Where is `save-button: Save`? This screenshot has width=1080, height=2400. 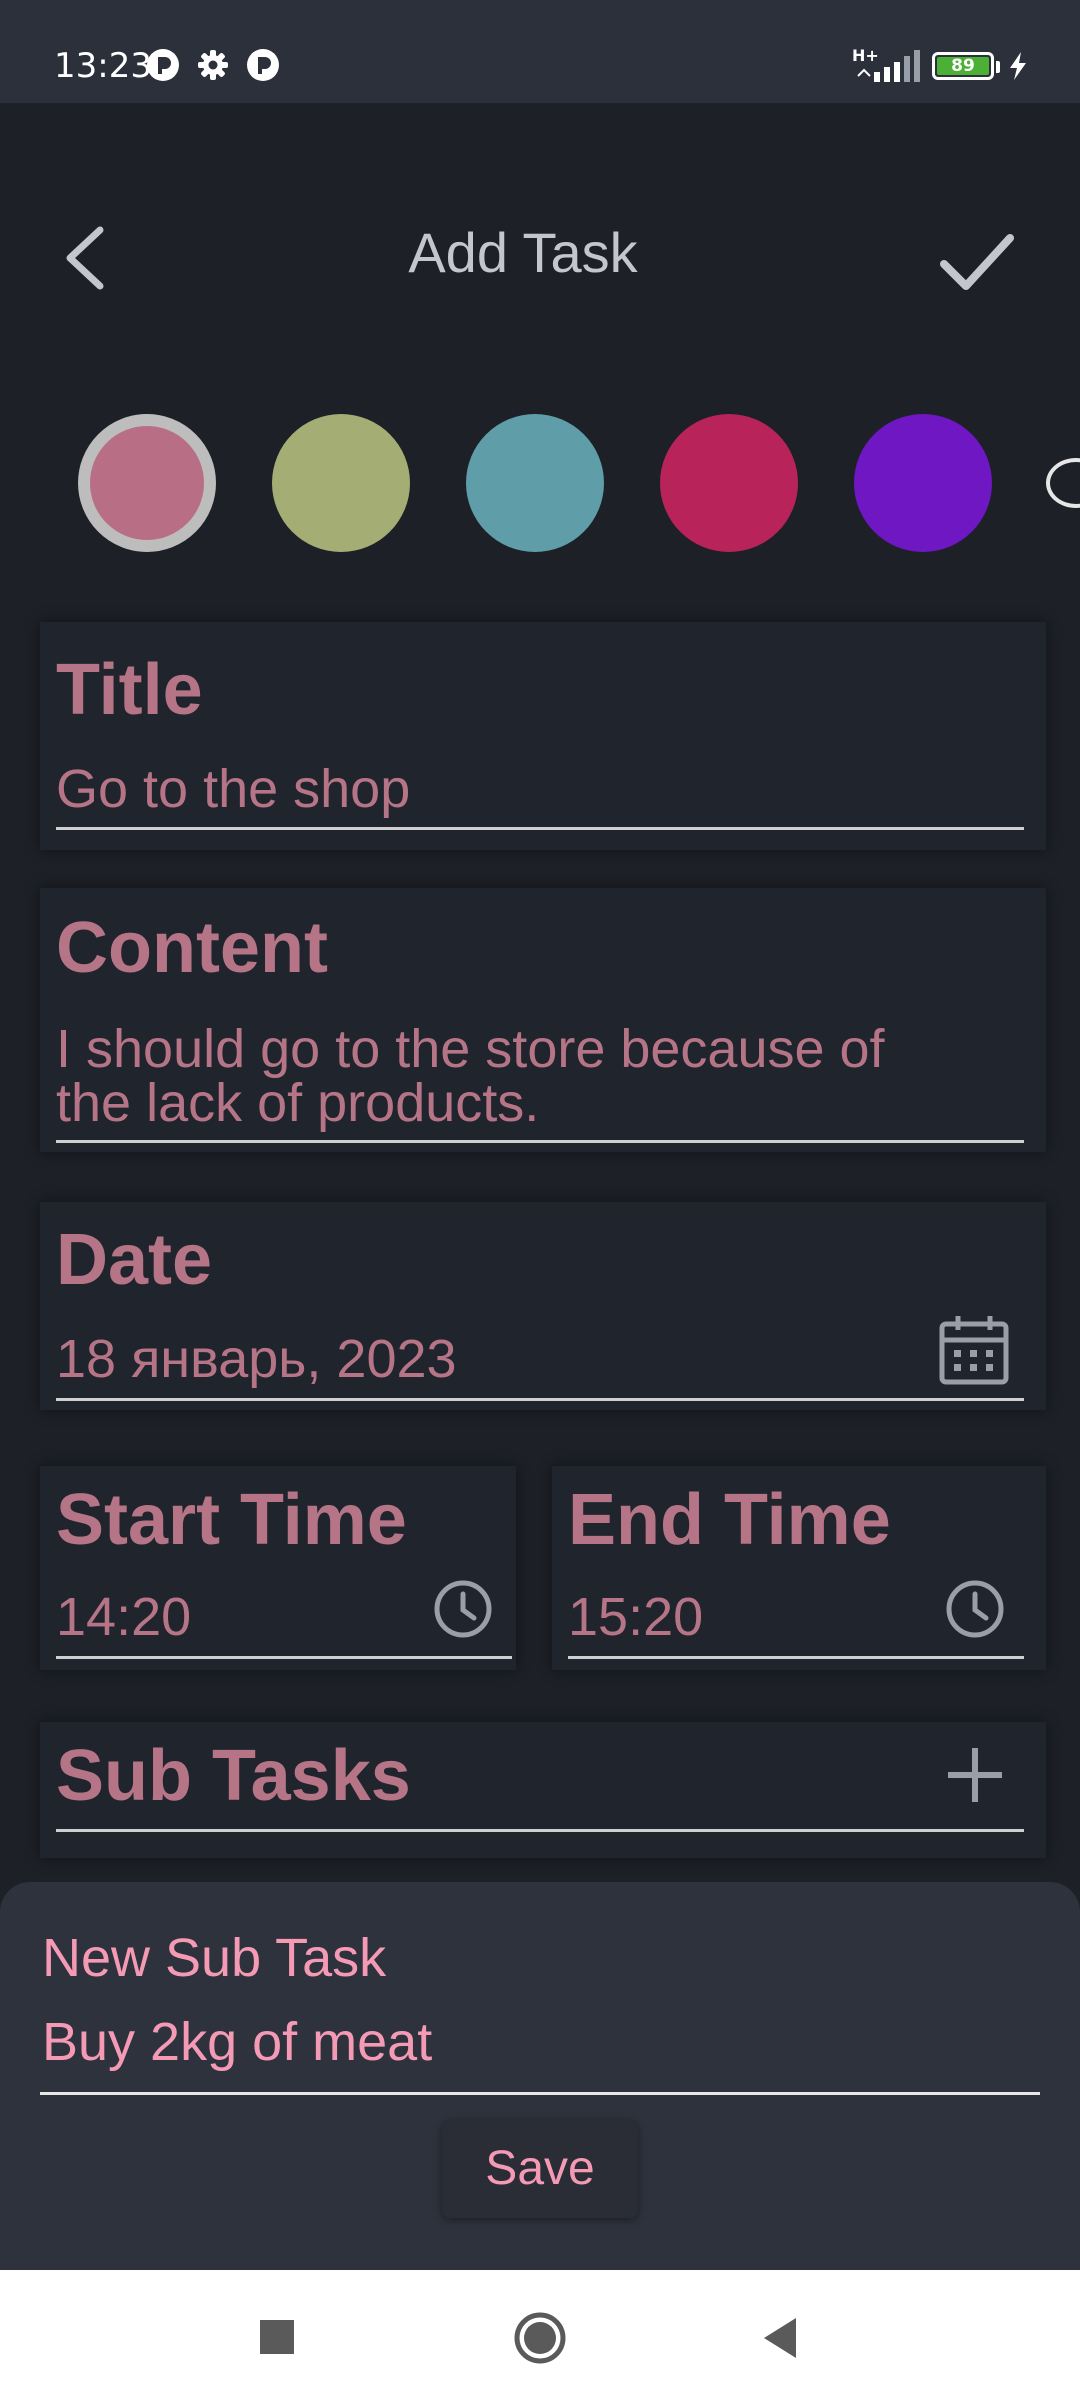 save-button: Save is located at coordinates (540, 2169).